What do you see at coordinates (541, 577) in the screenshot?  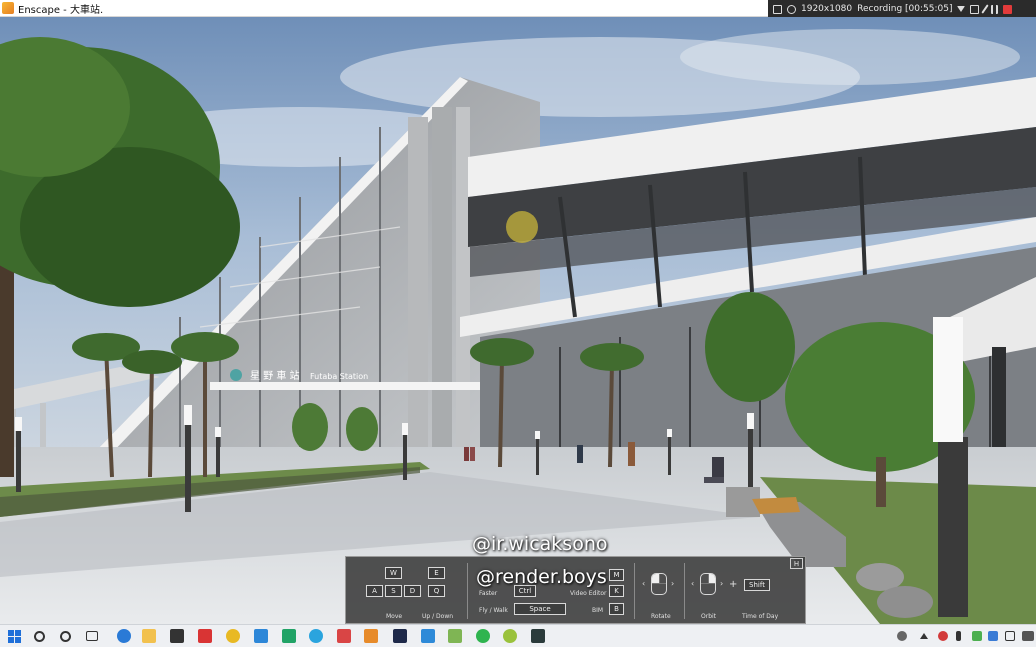 I see `watermark-2: @render.boys` at bounding box center [541, 577].